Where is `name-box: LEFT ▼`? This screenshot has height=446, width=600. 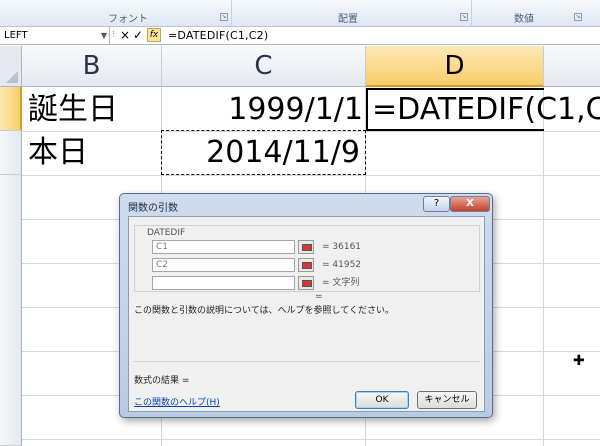 name-box: LEFT ▼ is located at coordinates (55, 35).